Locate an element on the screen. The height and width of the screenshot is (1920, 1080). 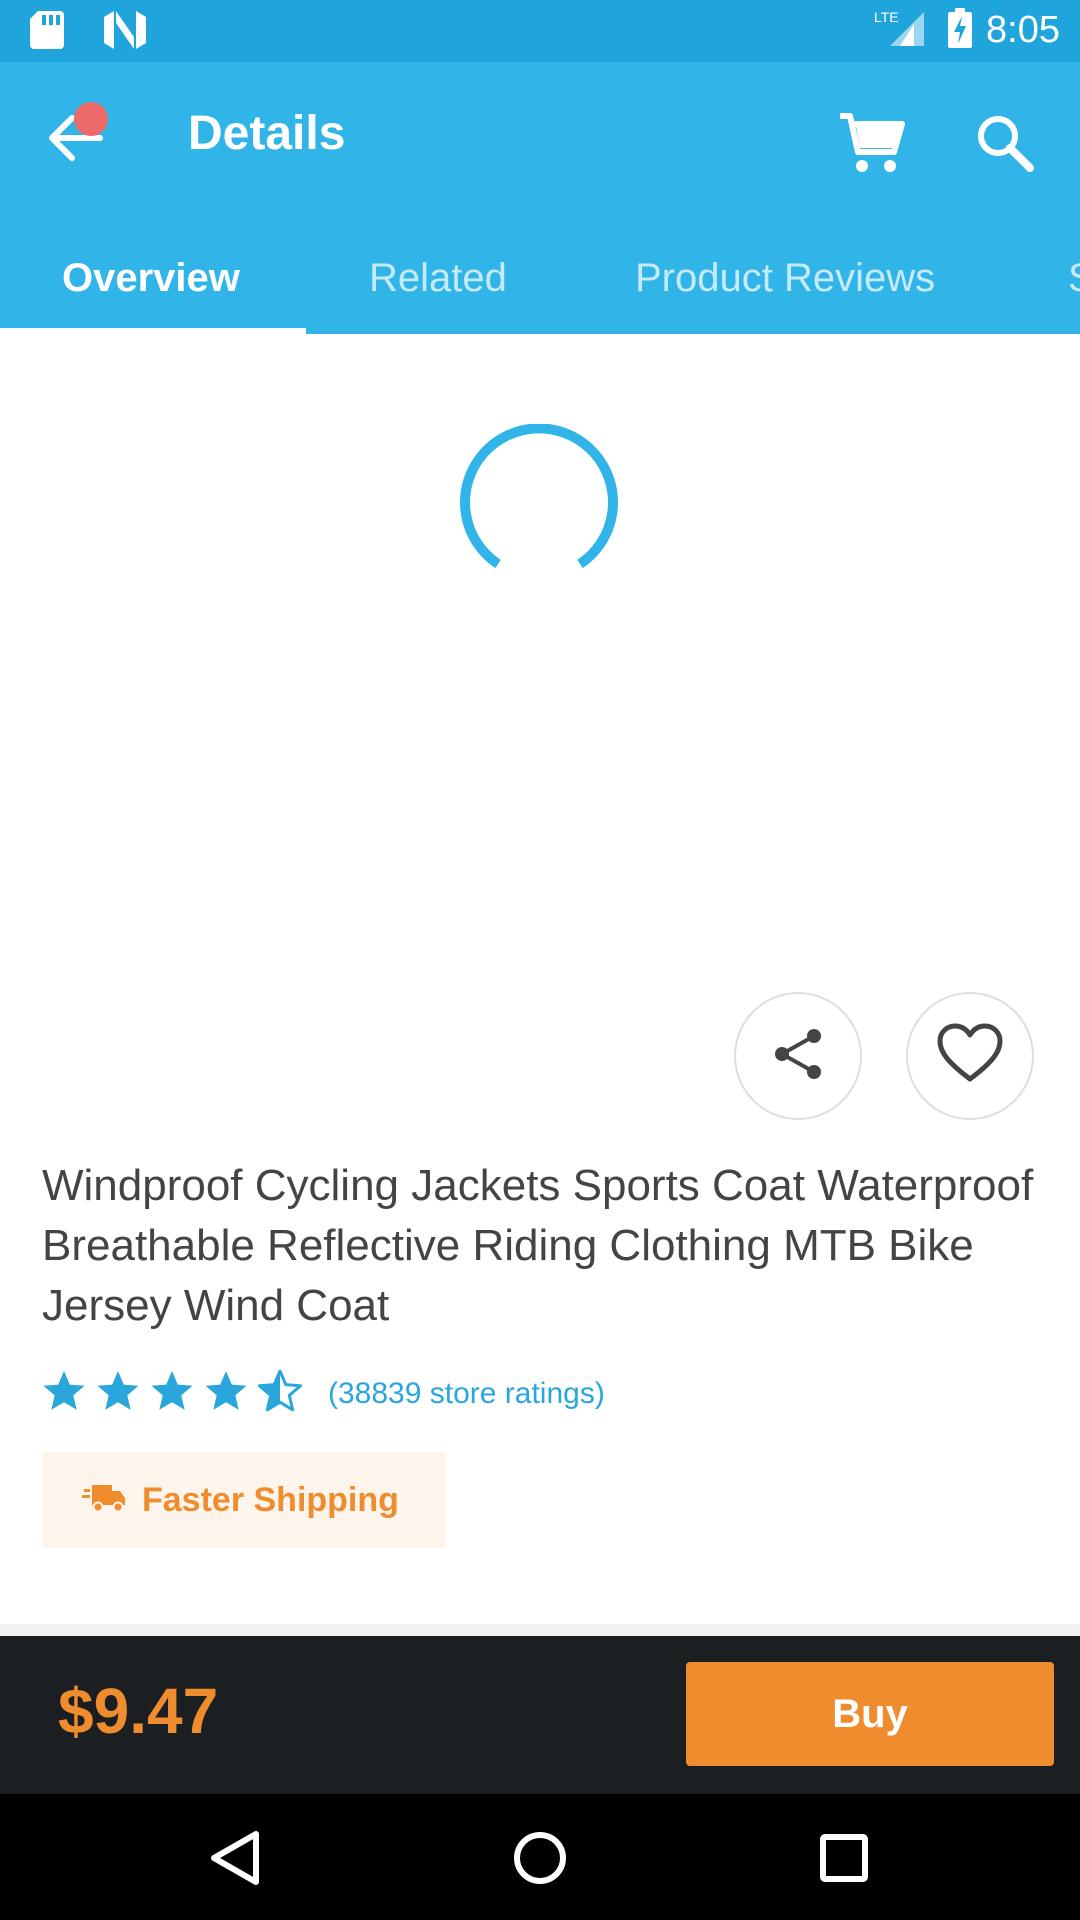
wishlist-button is located at coordinates (970, 1056).